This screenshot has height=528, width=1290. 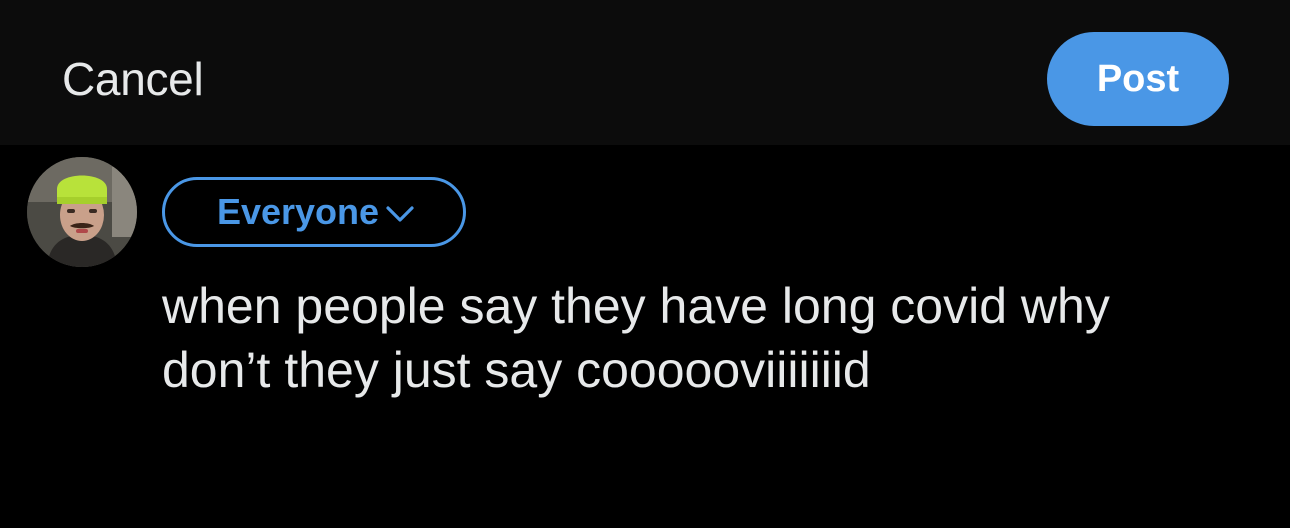 What do you see at coordinates (400, 214) in the screenshot?
I see `chevron-down-icon` at bounding box center [400, 214].